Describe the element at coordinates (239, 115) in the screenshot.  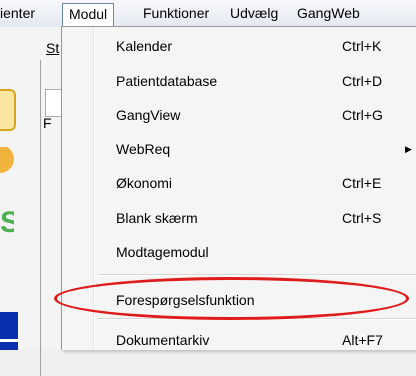
I see `menu-item-gangview: GangView Ctrl+G` at that location.